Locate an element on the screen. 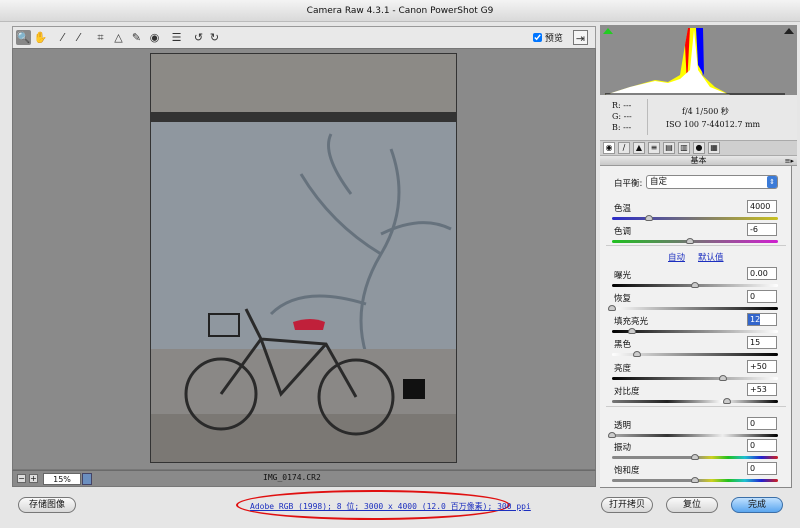  tab-detail-icon: ▲ is located at coordinates (639, 148).